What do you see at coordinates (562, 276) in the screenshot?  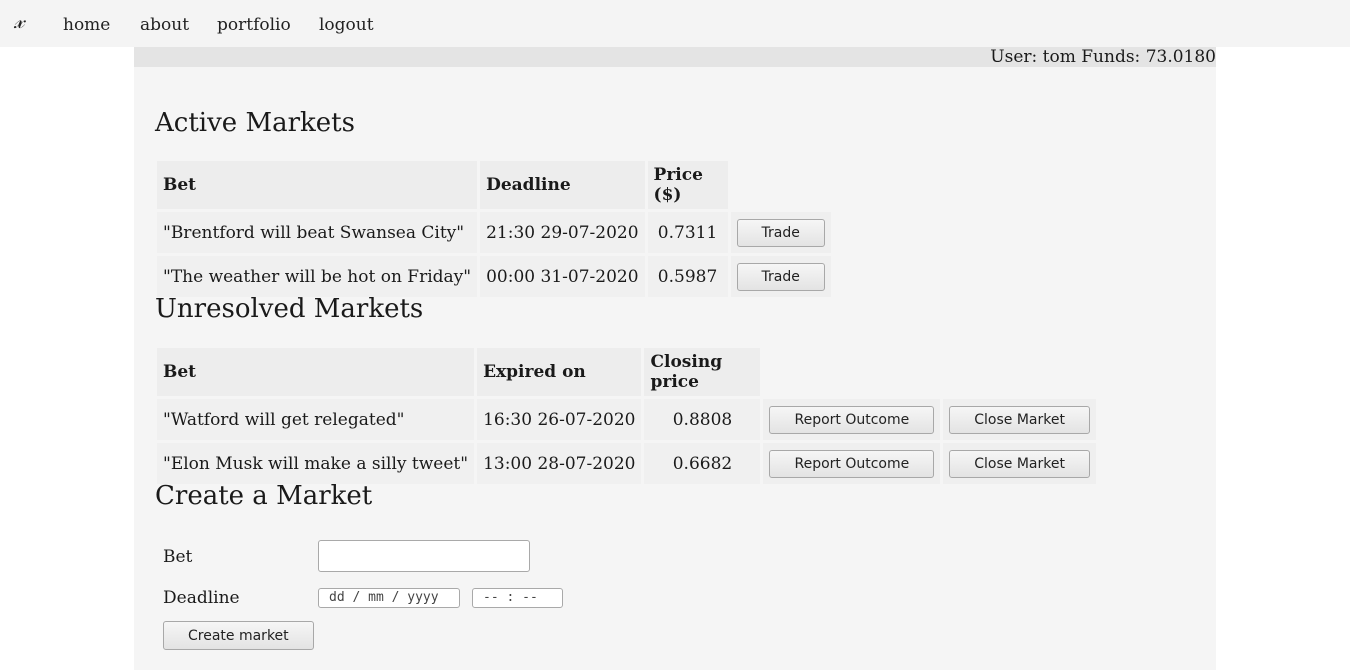 I see `deadline: 00:00 31-07-2020` at bounding box center [562, 276].